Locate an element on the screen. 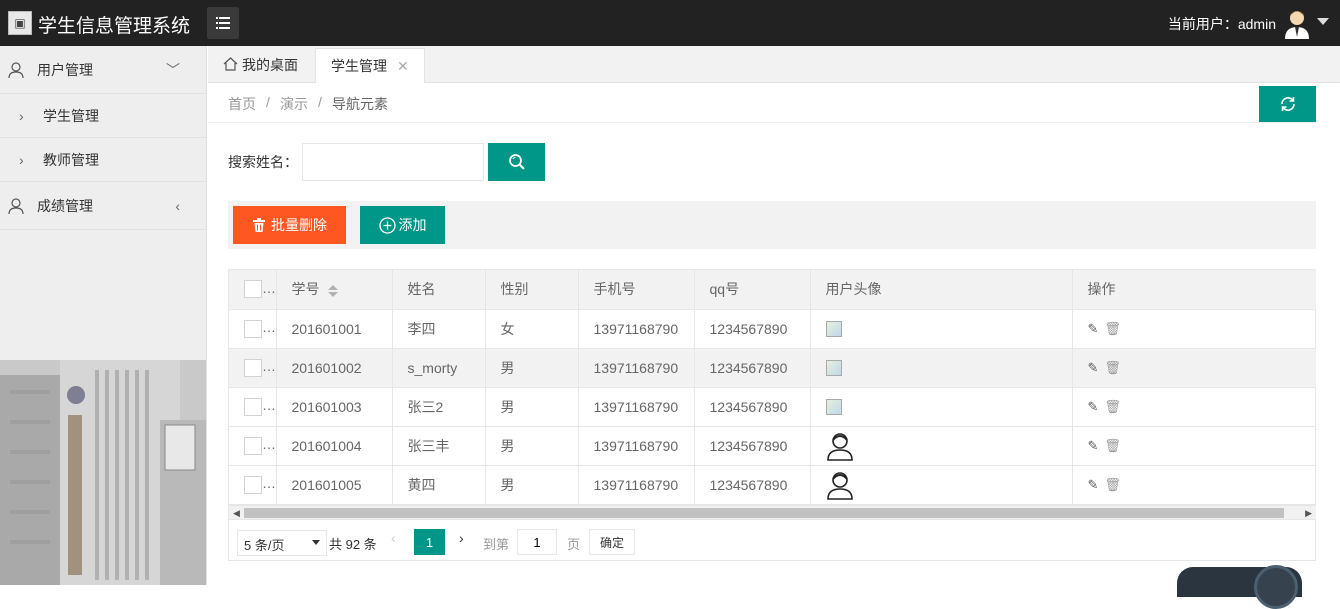 The image size is (1340, 609). page-size-select: 5 条/页 is located at coordinates (282, 543).